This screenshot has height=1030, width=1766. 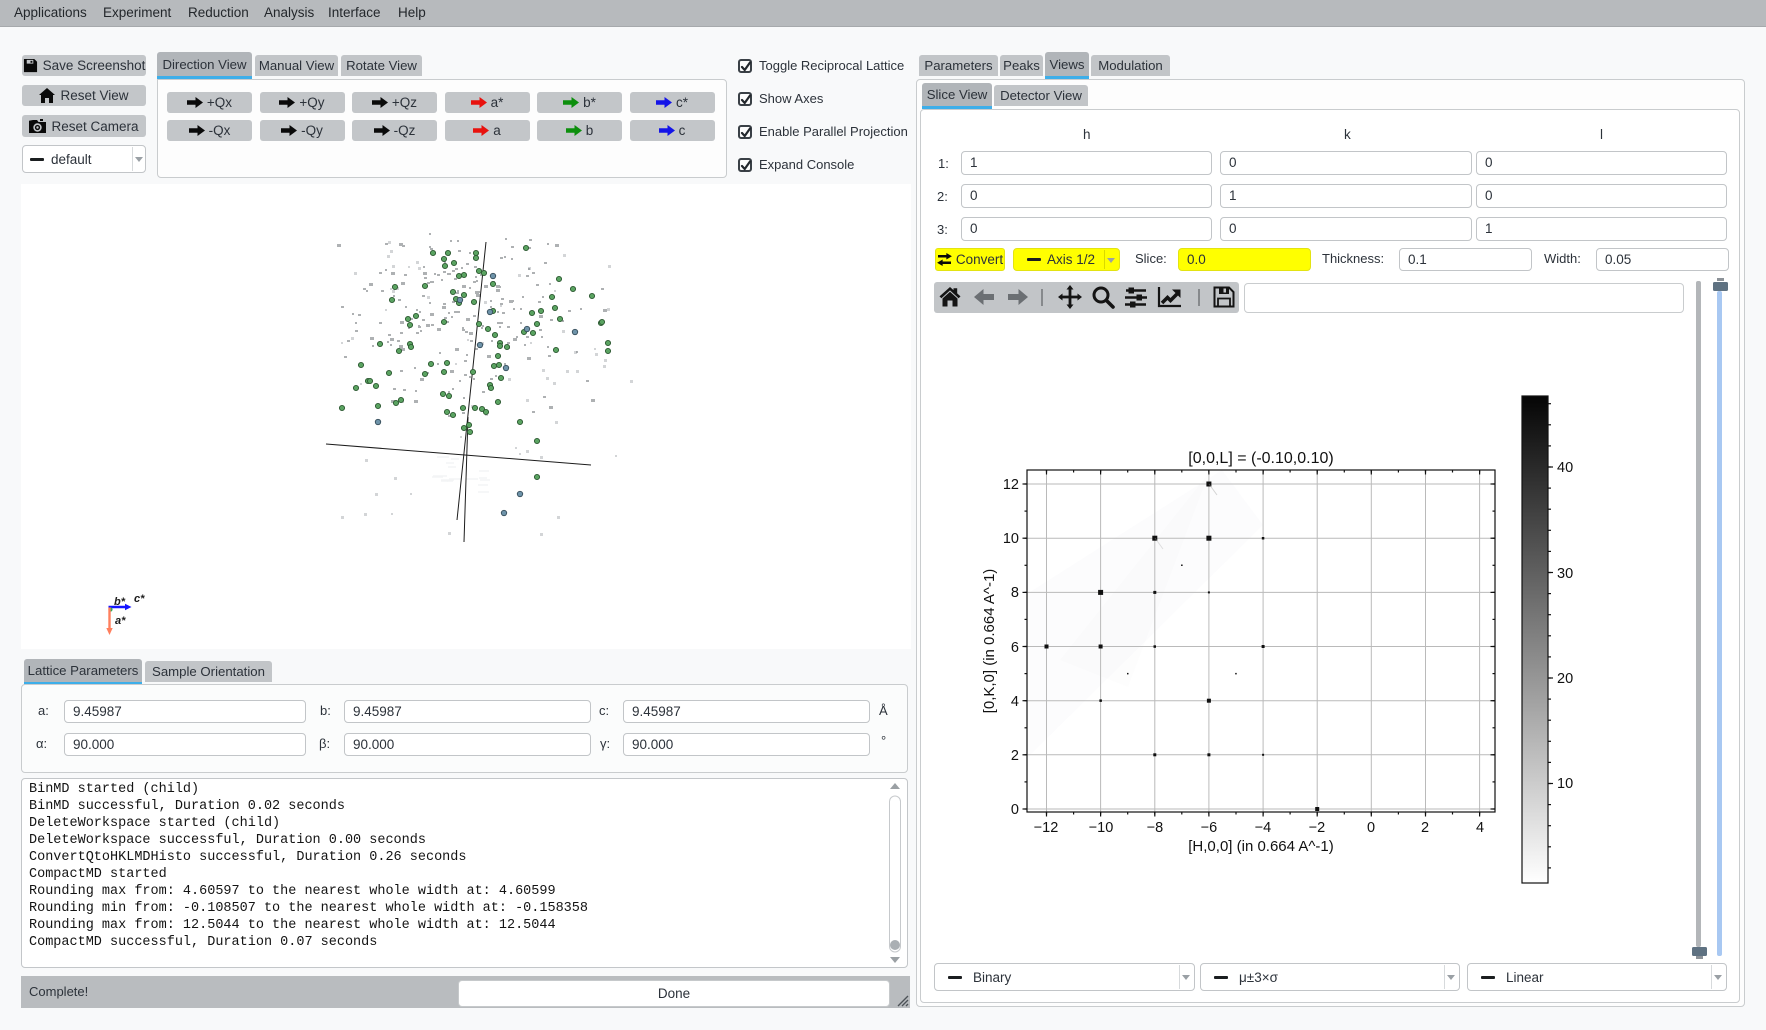 What do you see at coordinates (120, 621) in the screenshot?
I see `svg-text: a*` at bounding box center [120, 621].